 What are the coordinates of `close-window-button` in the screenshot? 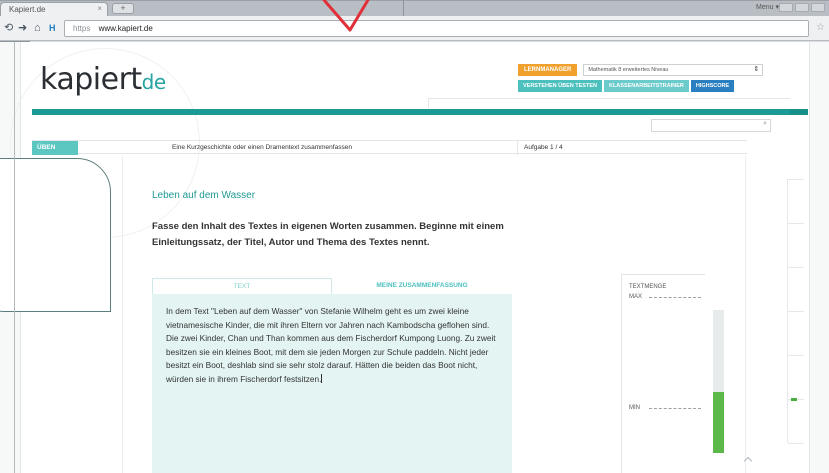 It's located at (818, 7).